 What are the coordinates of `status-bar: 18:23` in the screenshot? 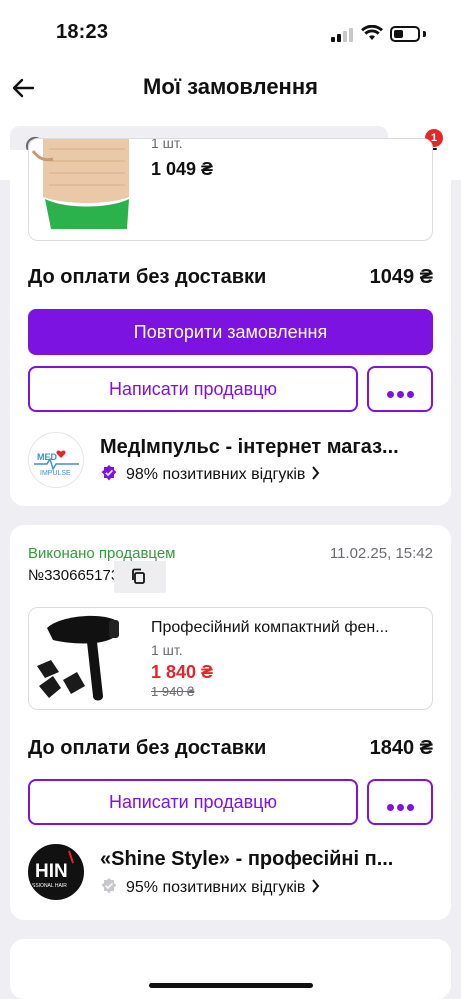 It's located at (230, 32).